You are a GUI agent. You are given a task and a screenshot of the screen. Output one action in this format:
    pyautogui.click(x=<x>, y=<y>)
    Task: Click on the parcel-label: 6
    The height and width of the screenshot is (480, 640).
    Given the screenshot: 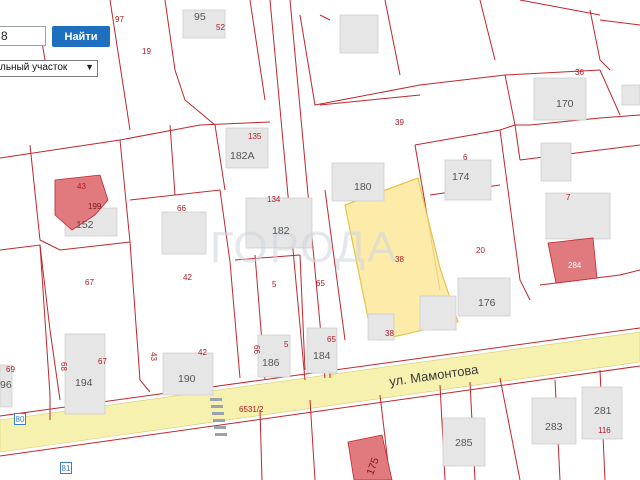 What is the action you would take?
    pyautogui.click(x=465, y=157)
    